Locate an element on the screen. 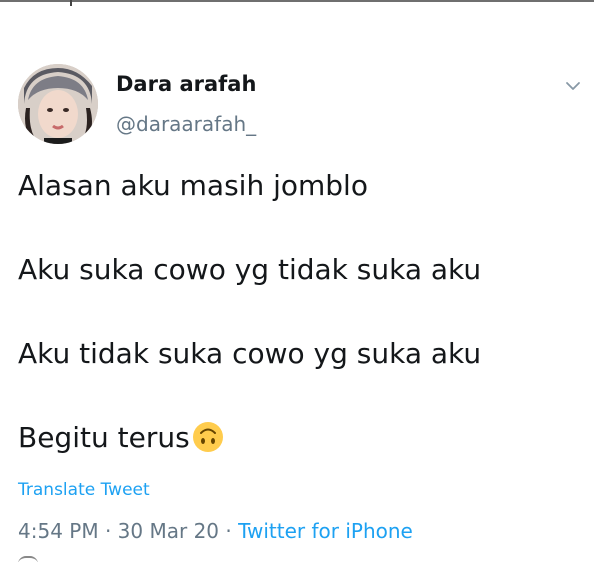 The height and width of the screenshot is (562, 594). tweet-text-line-last: Begitu terus is located at coordinates (121, 438).